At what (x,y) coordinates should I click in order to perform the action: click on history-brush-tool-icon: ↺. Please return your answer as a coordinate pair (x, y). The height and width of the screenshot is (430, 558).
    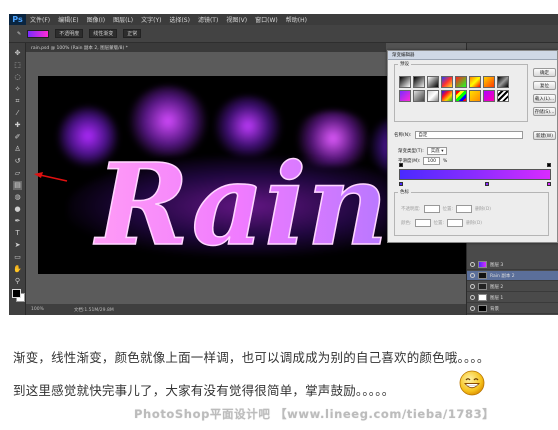
    Looking at the image, I should click on (17, 161).